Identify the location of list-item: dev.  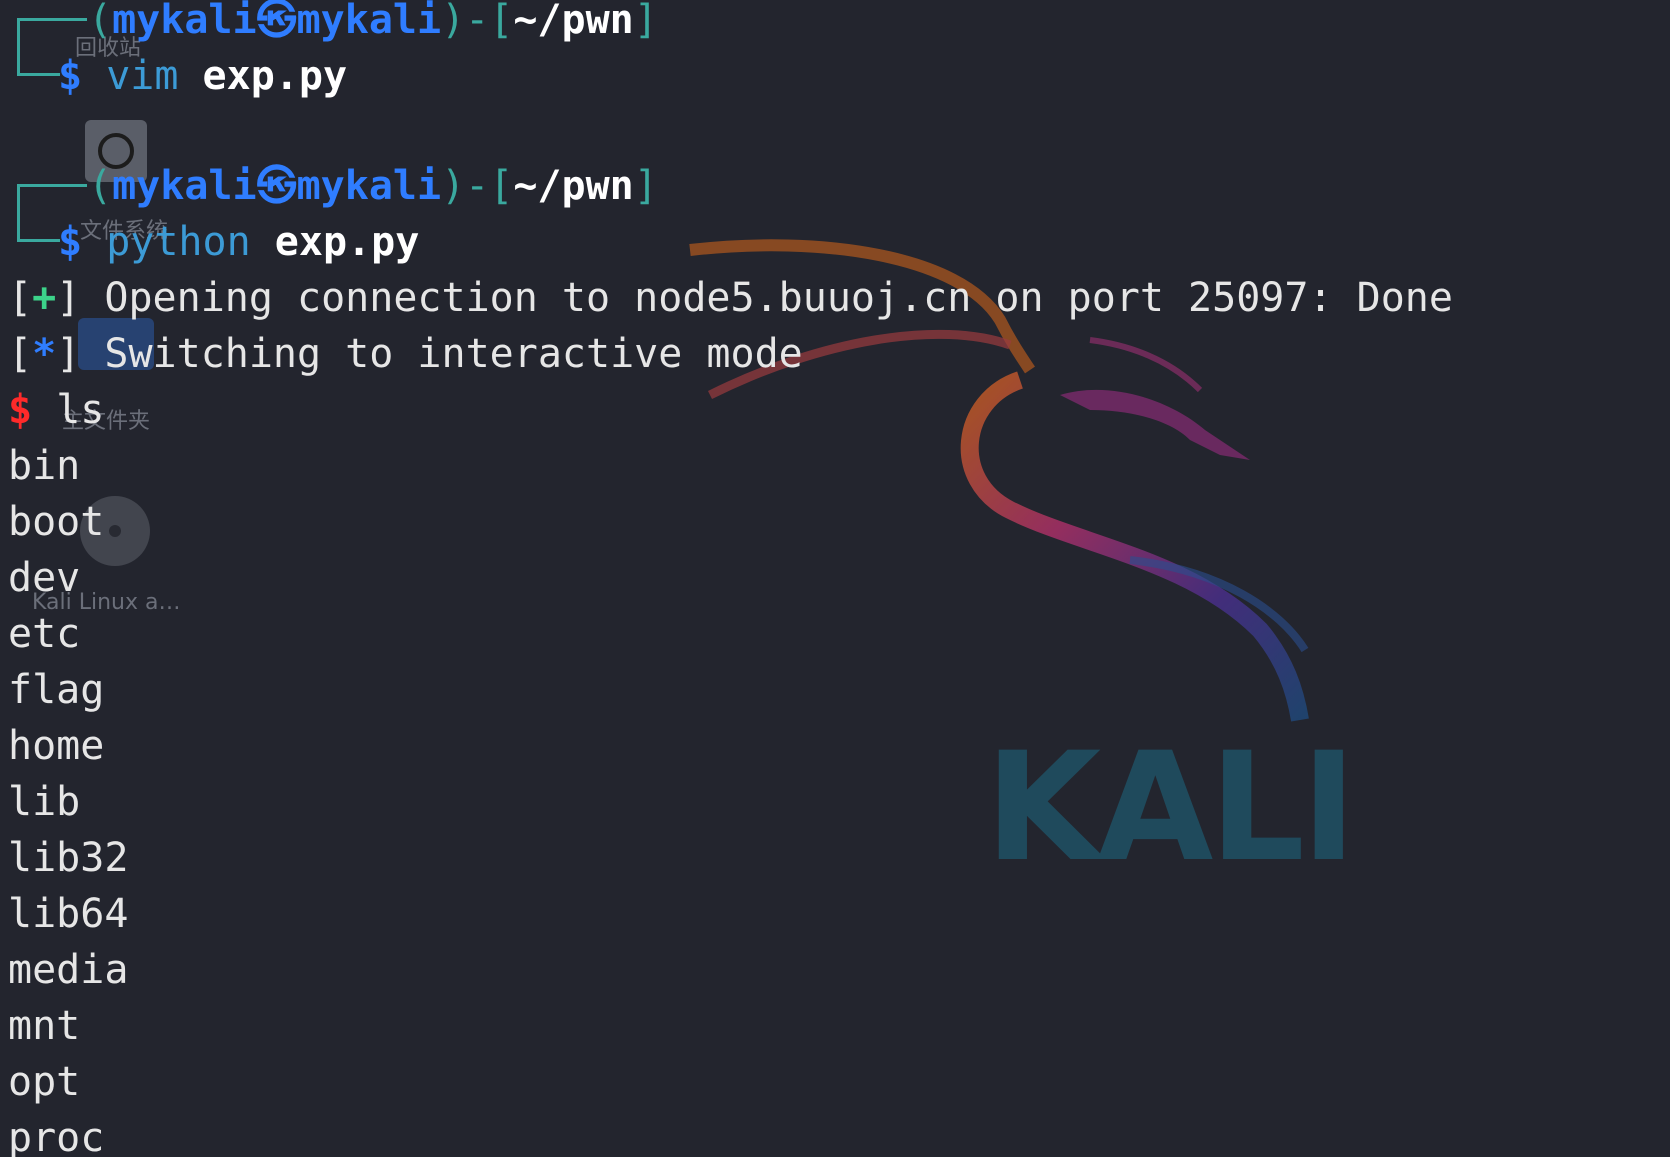
(44, 578).